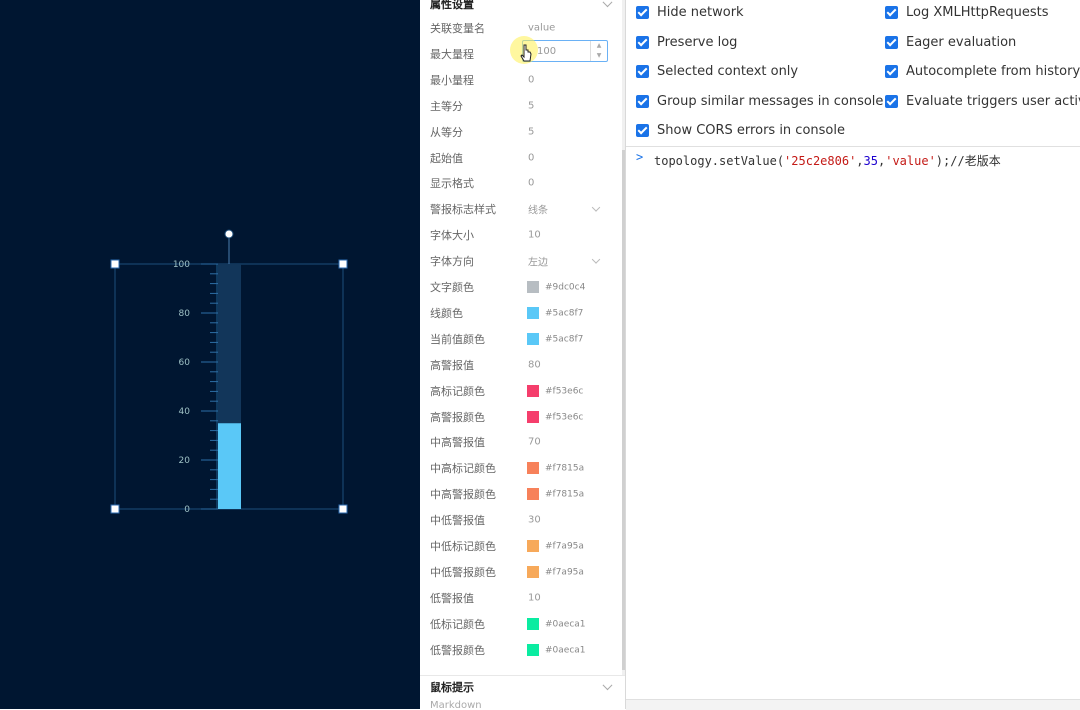 This screenshot has width=1080, height=710. I want to click on color-hex-value: #f7815a, so click(565, 494).